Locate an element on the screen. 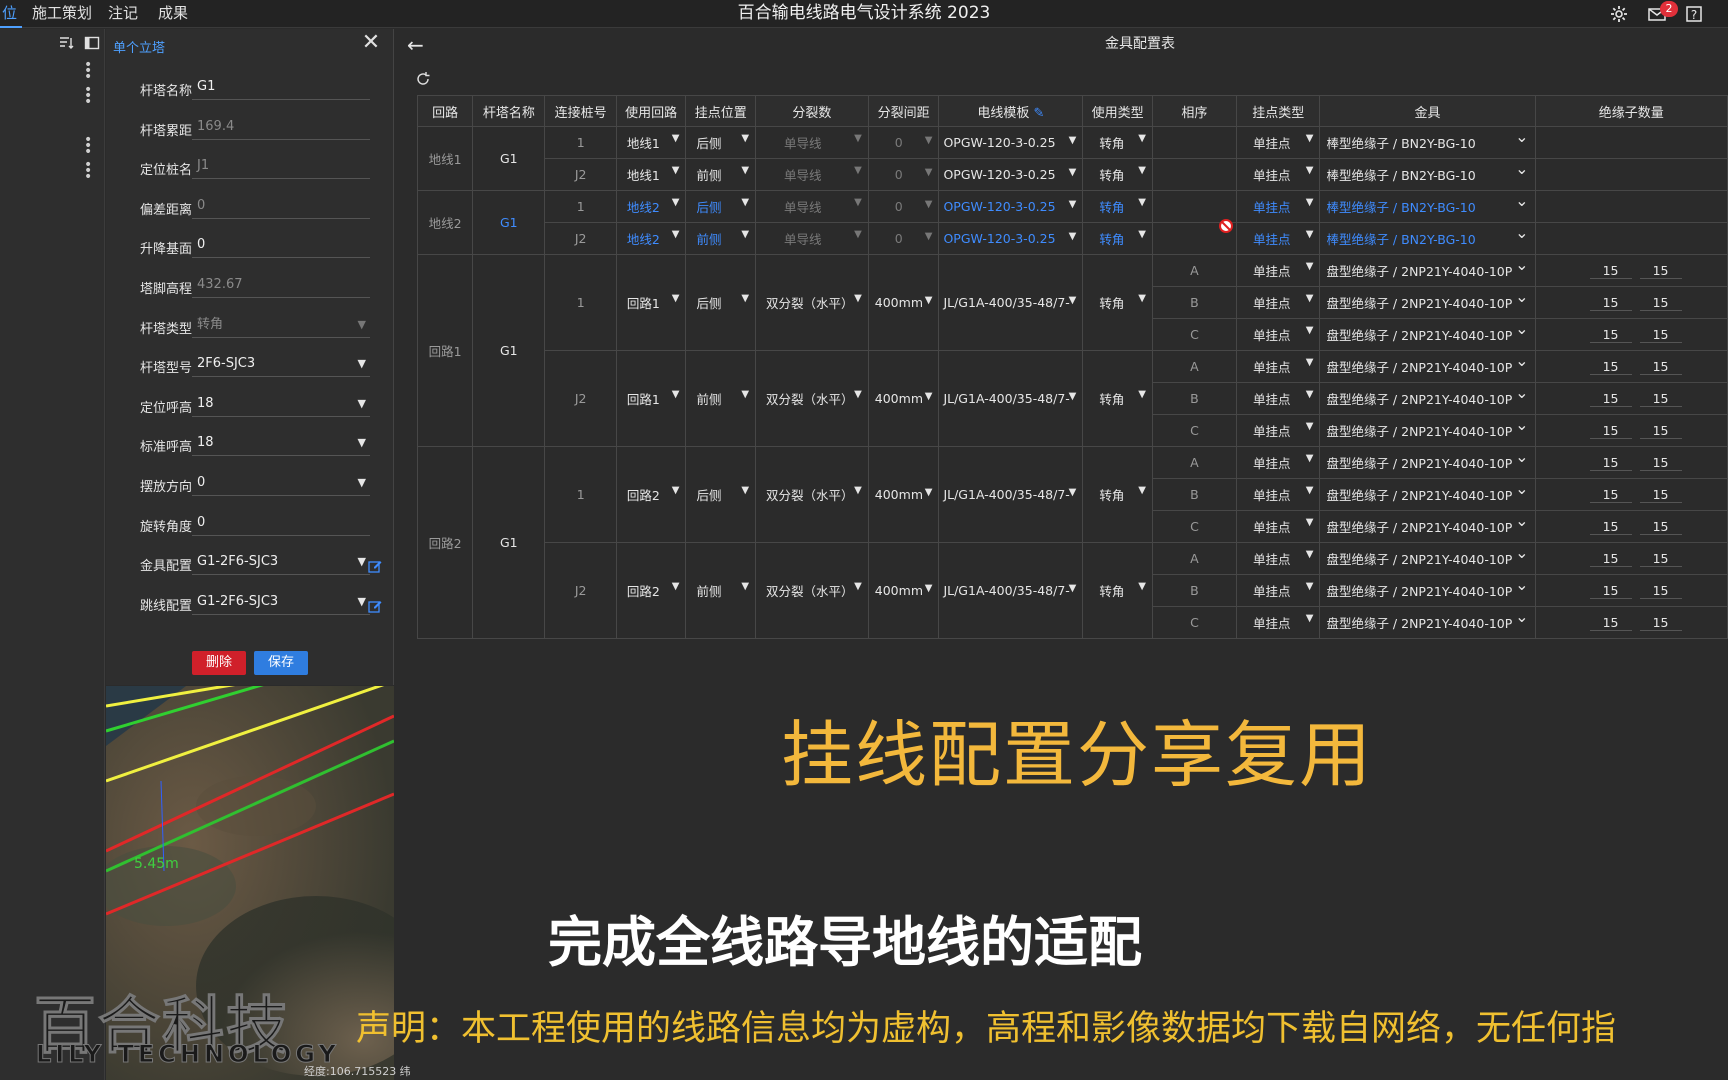 Image resolution: width=1728 pixels, height=1080 pixels. gear-icon is located at coordinates (1619, 14).